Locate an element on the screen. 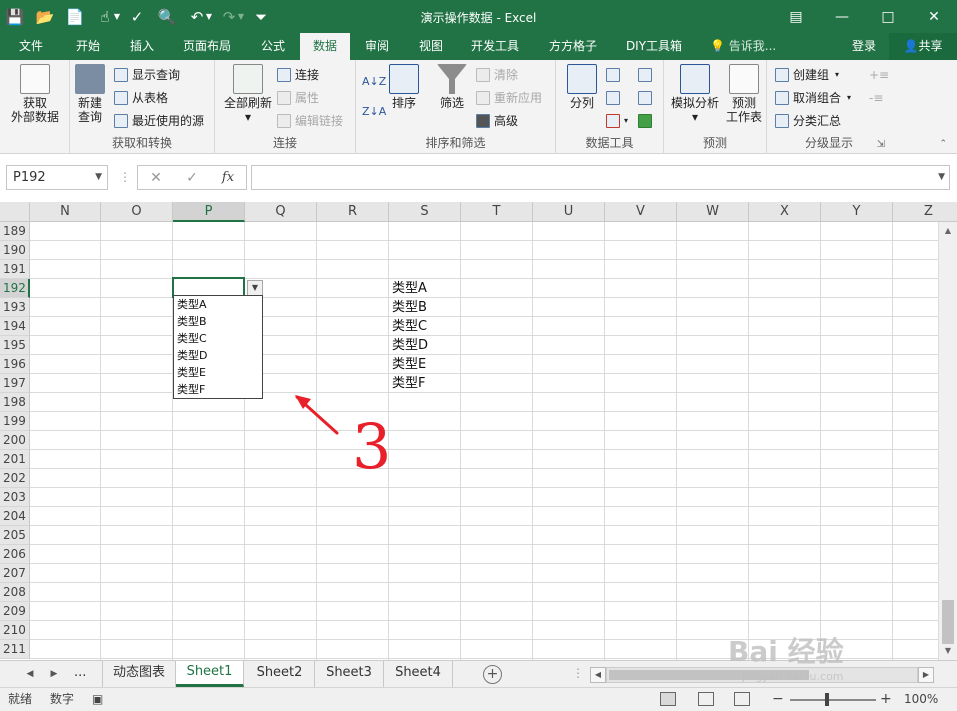 The height and width of the screenshot is (711, 957). tab-fangfang: 方方格子 is located at coordinates (573, 46).